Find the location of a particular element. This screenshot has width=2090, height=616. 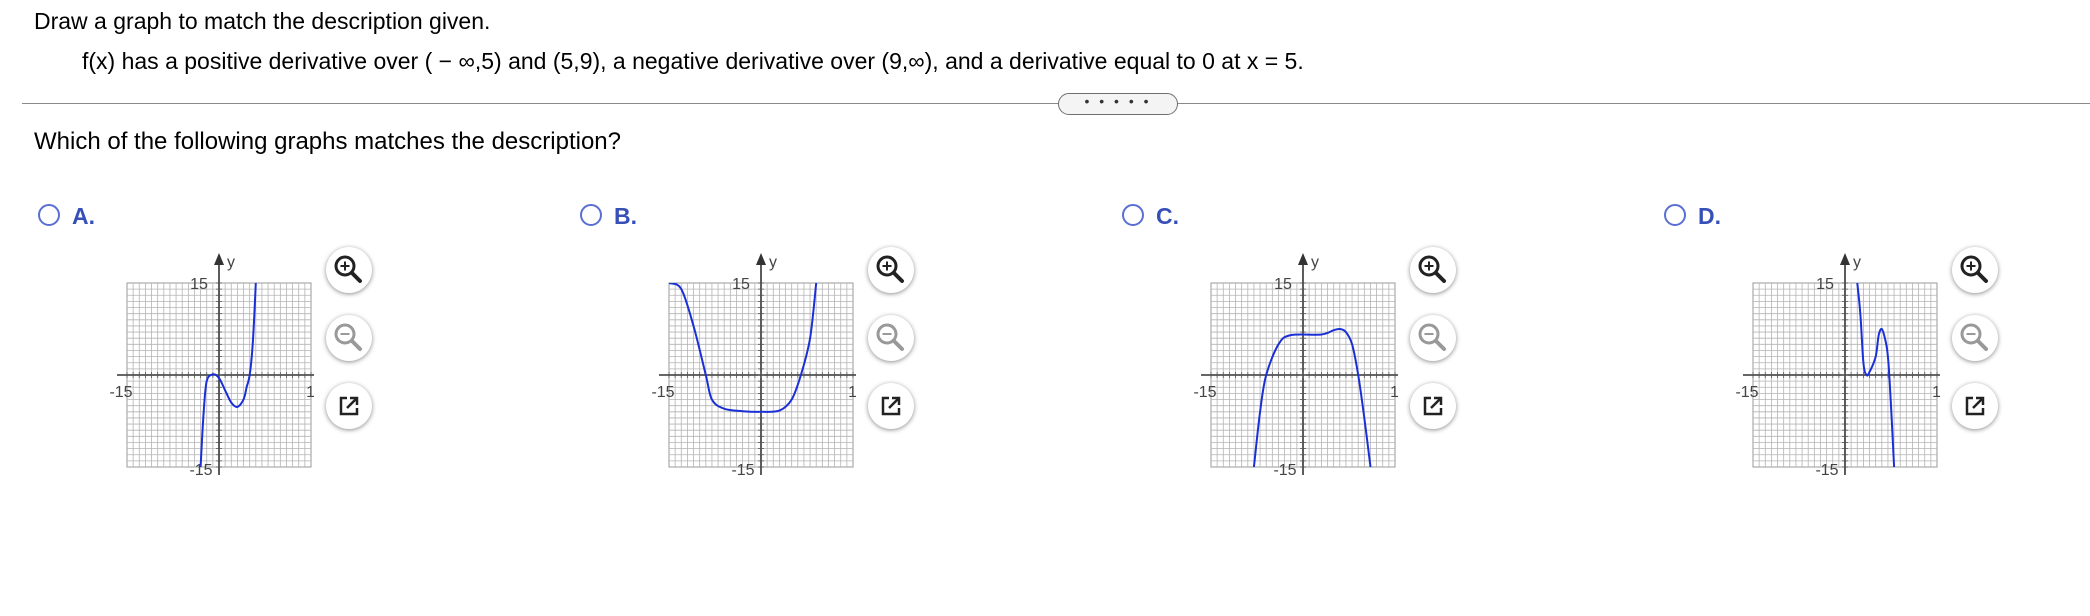

answer-option-b: B.yx-151515-15 is located at coordinates (786, 350).